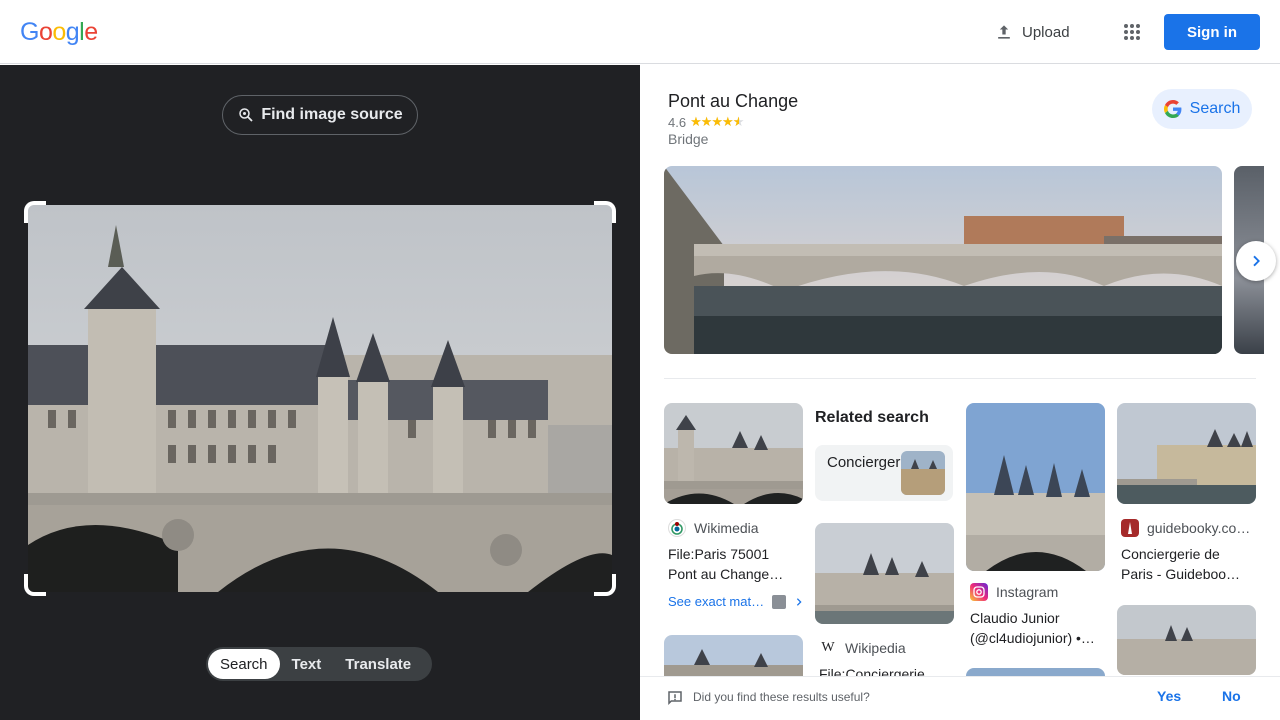  Describe the element at coordinates (875, 648) in the screenshot. I see `result-source-label: Wikipedia` at that location.